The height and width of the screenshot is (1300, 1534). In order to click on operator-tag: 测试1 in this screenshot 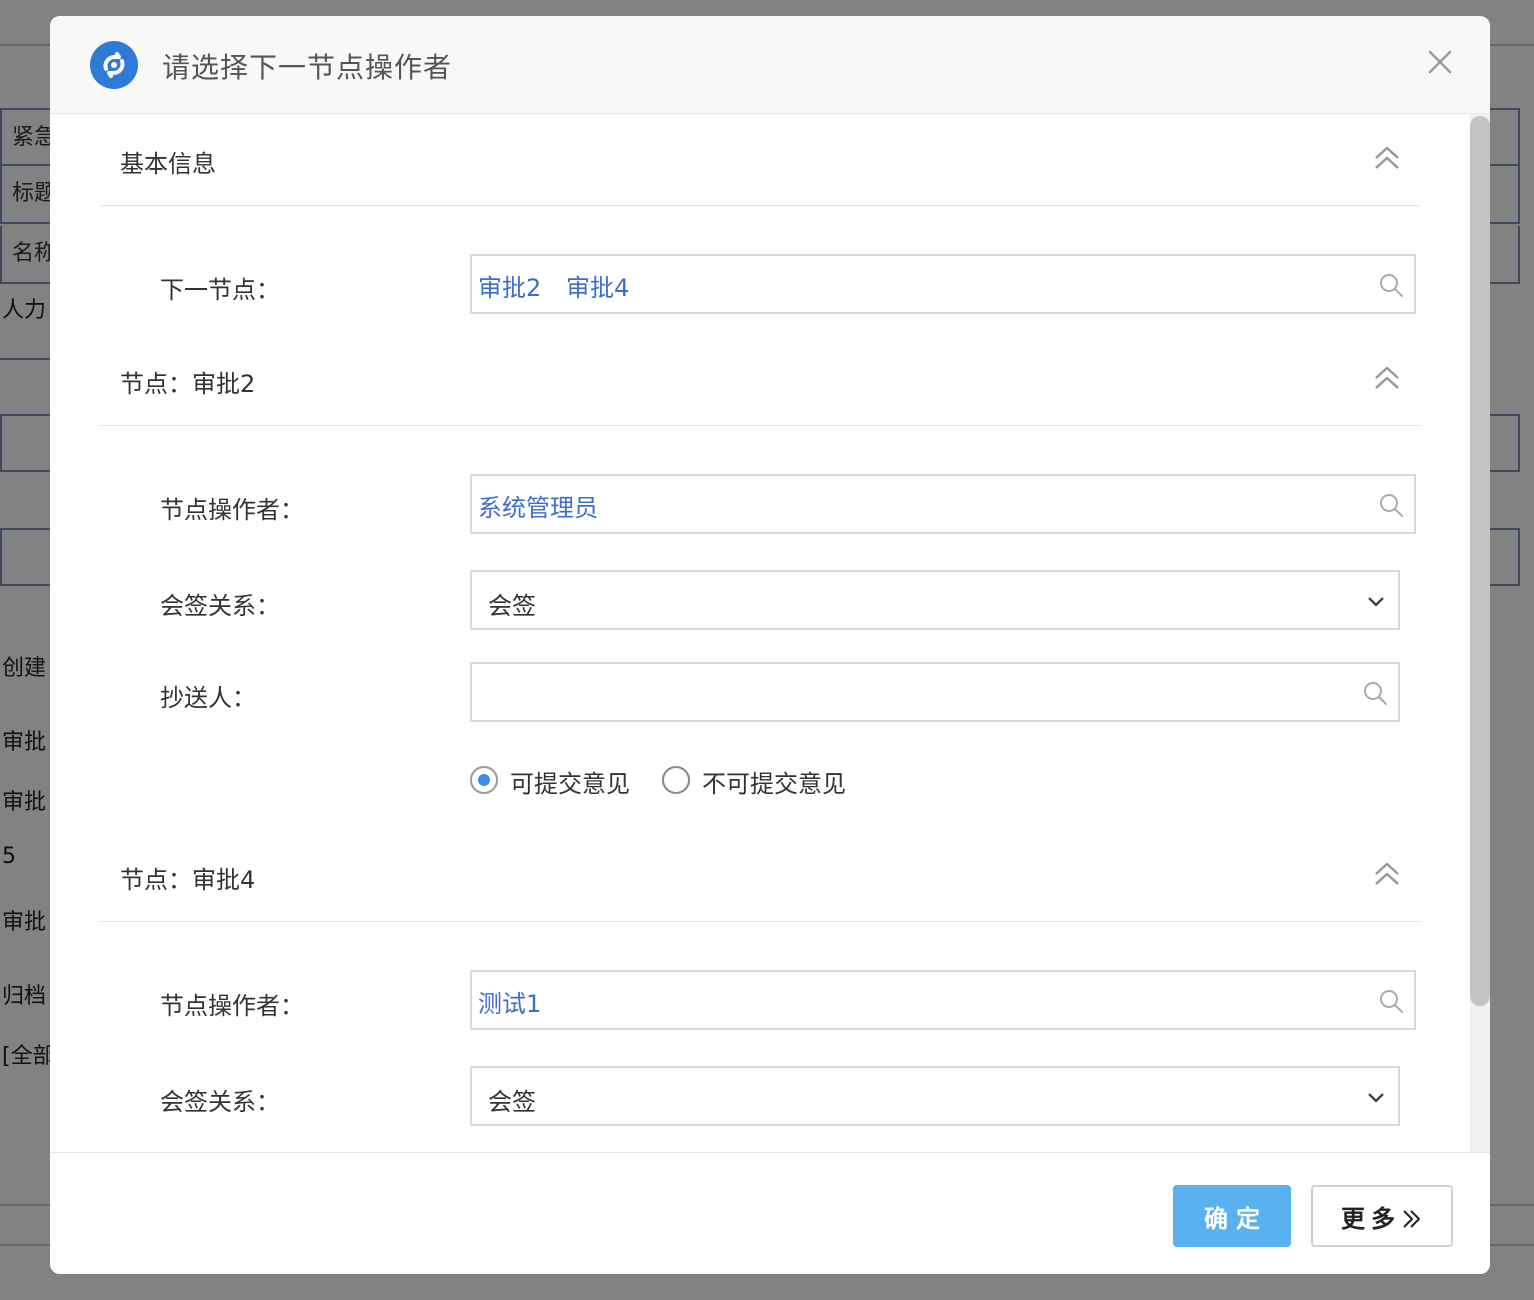, I will do `click(509, 1001)`.